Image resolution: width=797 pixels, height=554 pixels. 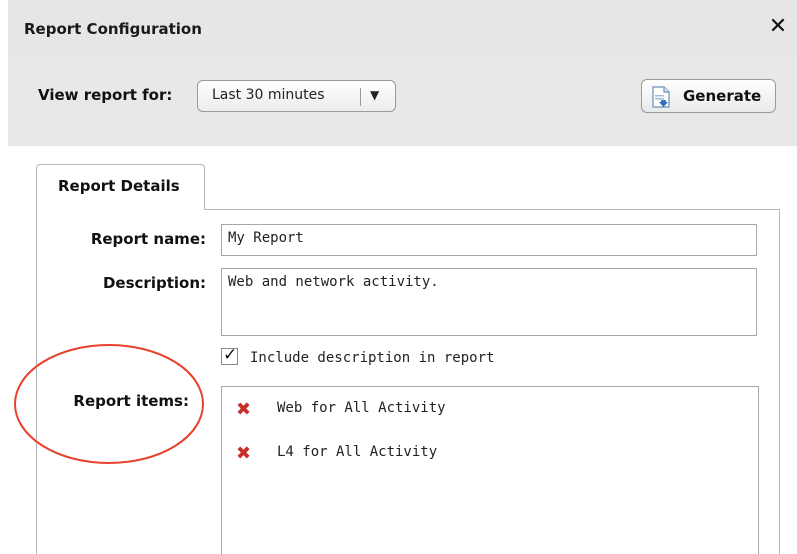 I want to click on description-label: Description:, so click(x=154, y=283).